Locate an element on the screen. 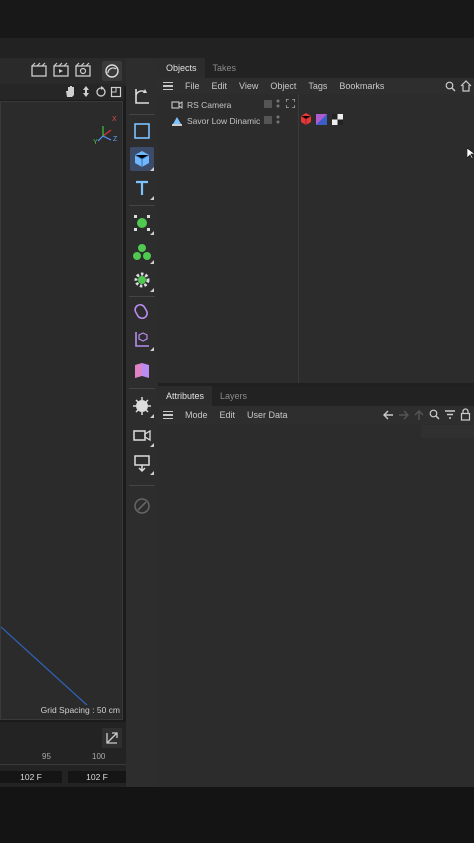 The image size is (474, 843). attributes-field-placeholder is located at coordinates (447, 431).